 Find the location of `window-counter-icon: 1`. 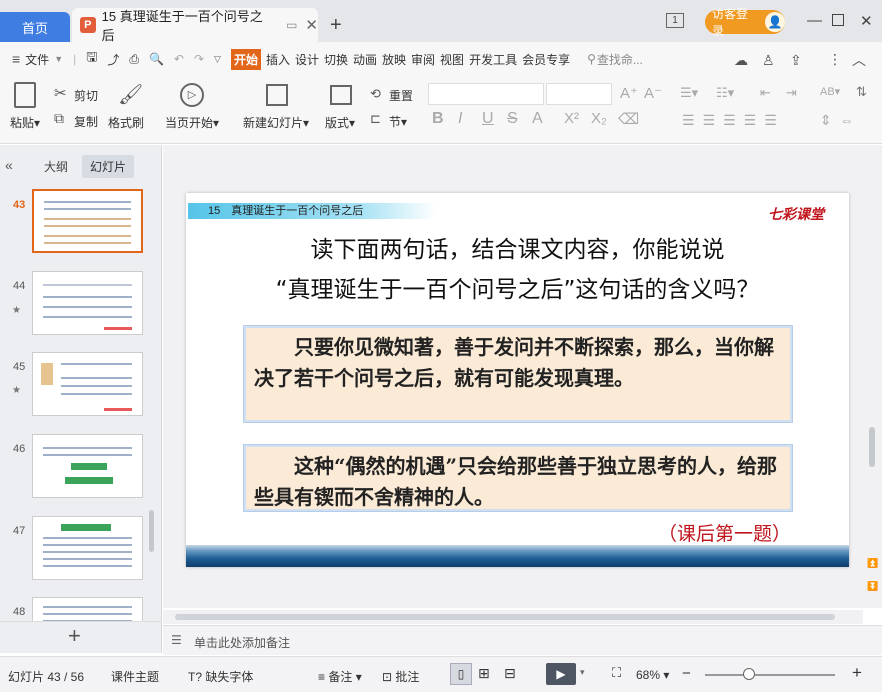

window-counter-icon: 1 is located at coordinates (675, 20).